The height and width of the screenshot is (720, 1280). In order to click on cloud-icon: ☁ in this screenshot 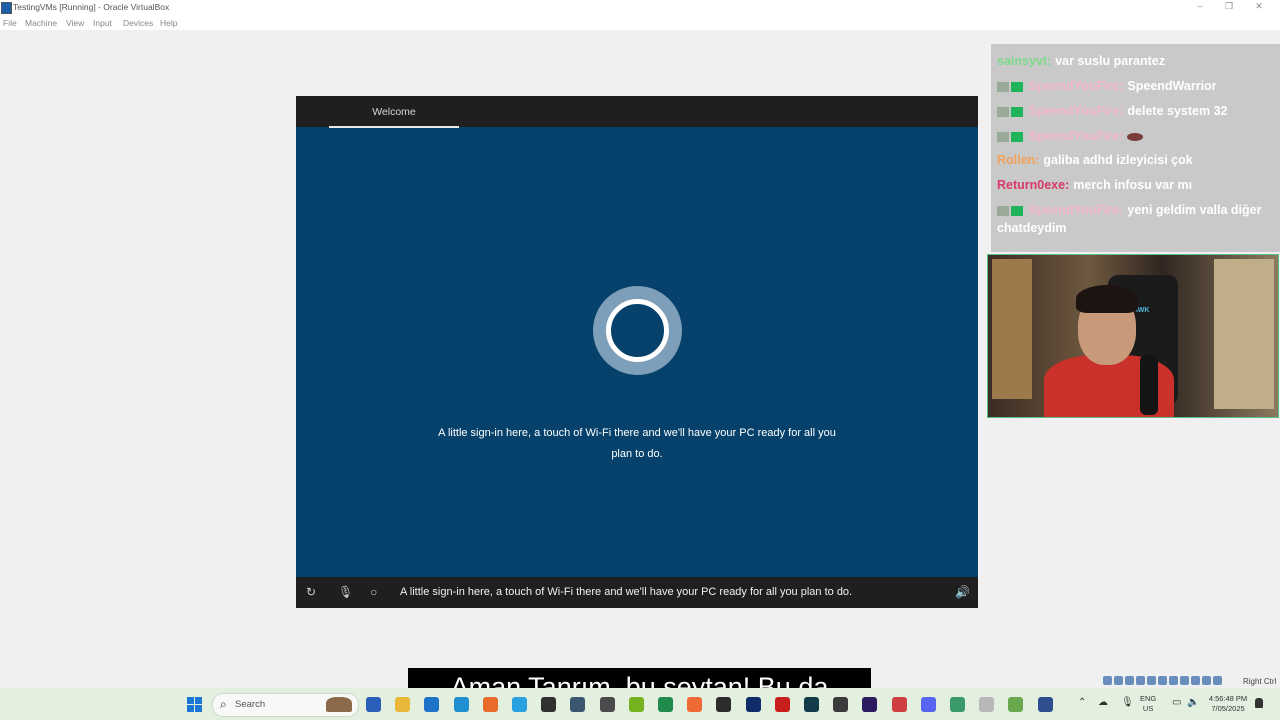, I will do `click(1103, 702)`.